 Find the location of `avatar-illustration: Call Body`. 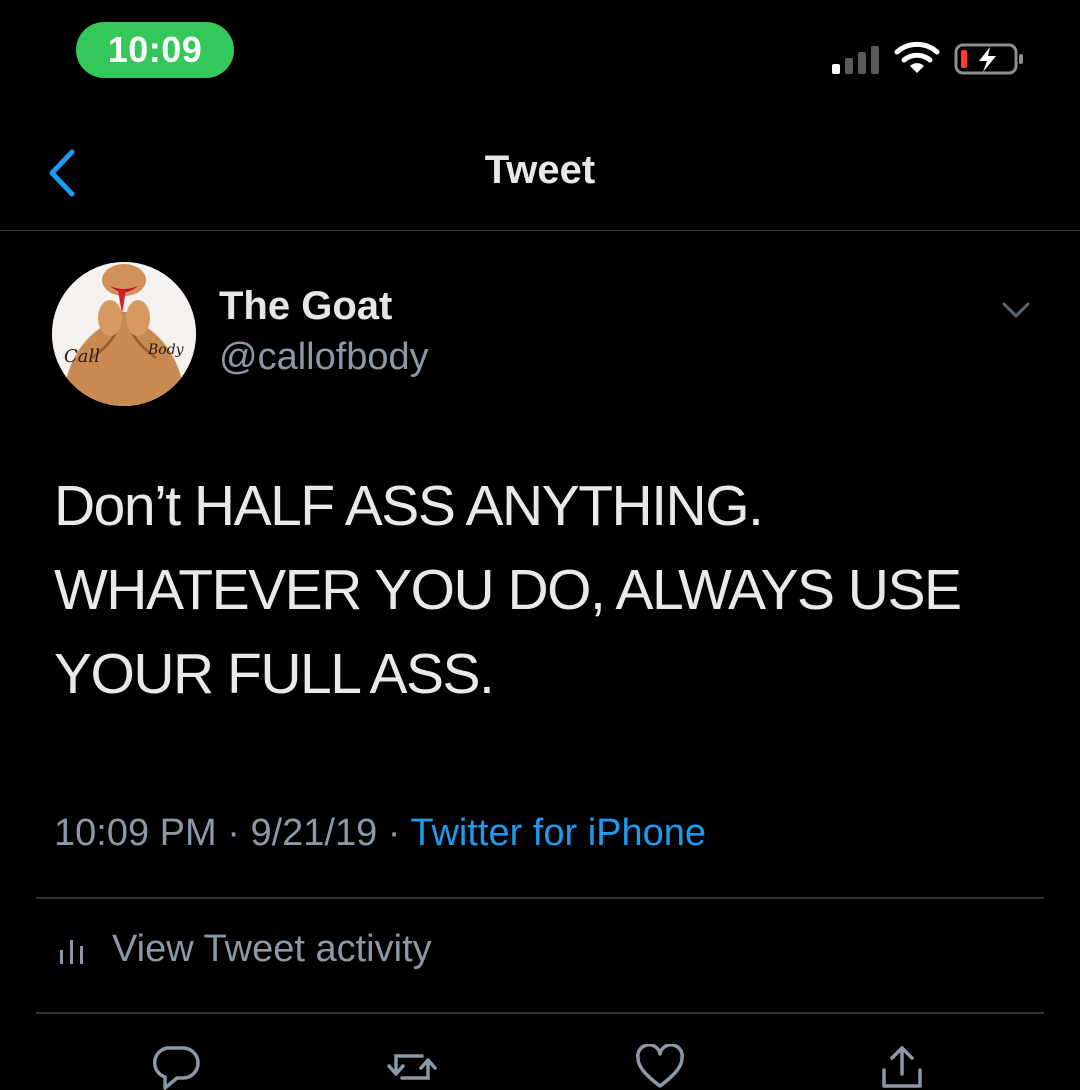

avatar-illustration: Call Body is located at coordinates (124, 334).